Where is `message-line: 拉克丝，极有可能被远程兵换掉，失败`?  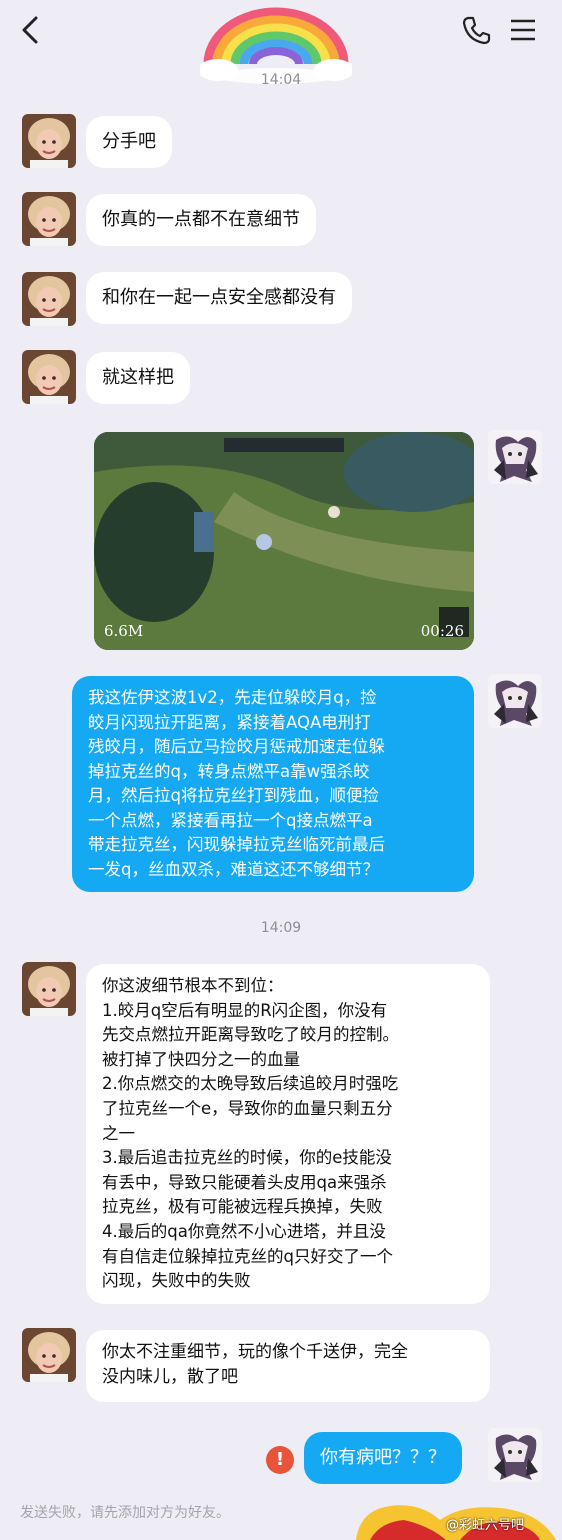
message-line: 拉克丝，极有可能被远程兵换掉，失败 is located at coordinates (242, 1207).